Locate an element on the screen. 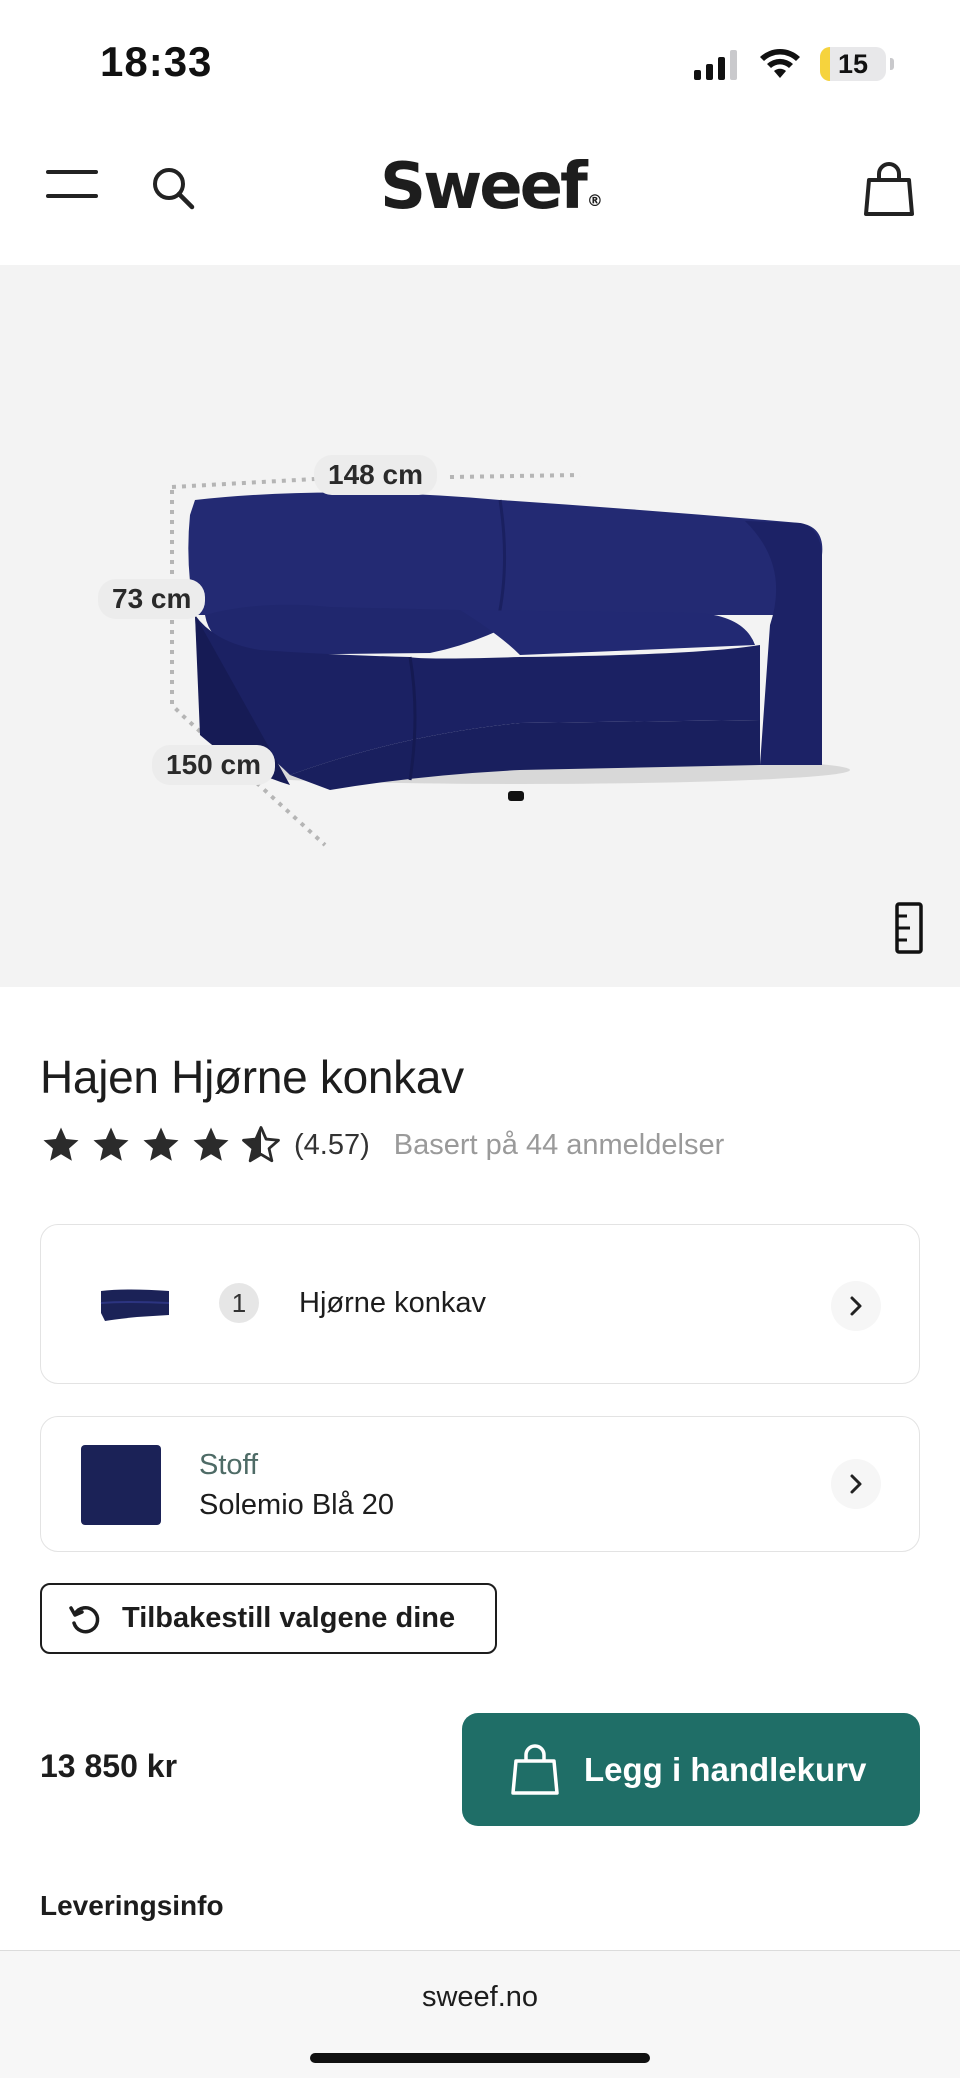 This screenshot has height=2078, width=960. fabric-value: Solemio Blå 20 is located at coordinates (297, 1505).